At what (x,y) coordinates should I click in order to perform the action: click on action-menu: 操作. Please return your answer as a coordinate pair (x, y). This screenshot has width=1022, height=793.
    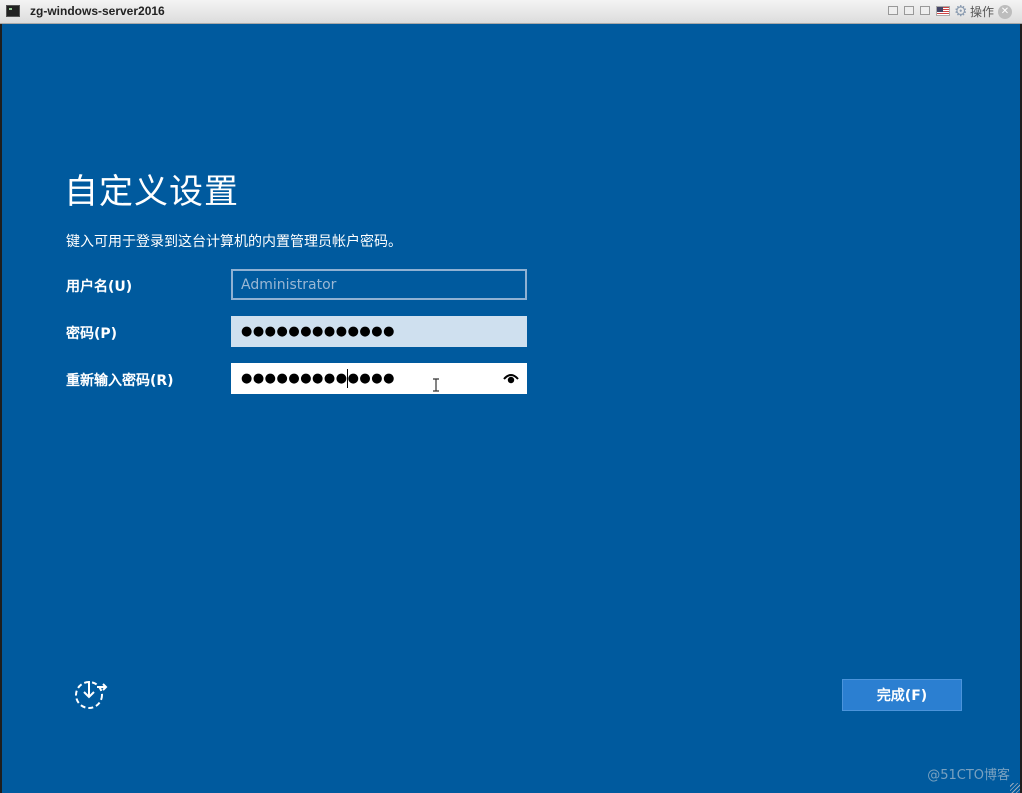
    Looking at the image, I should click on (982, 12).